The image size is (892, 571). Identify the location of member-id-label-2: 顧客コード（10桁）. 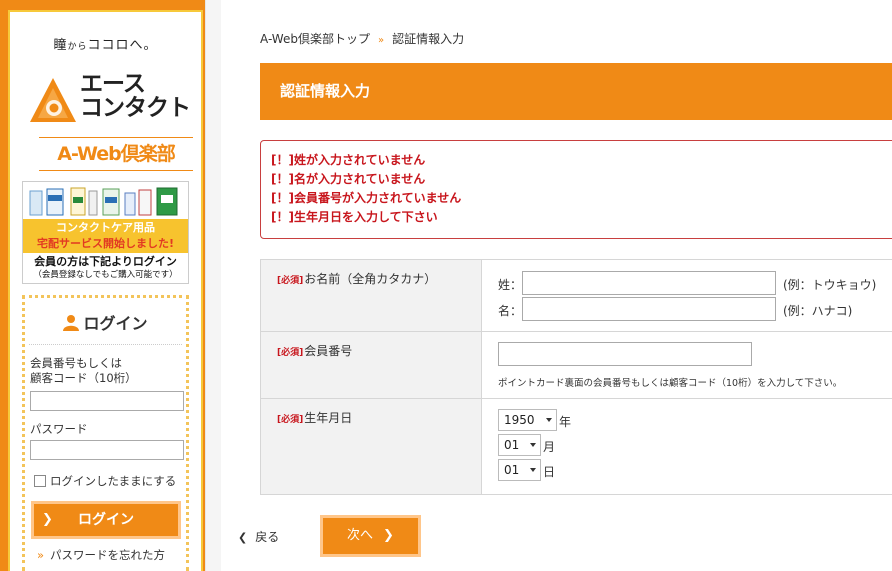
(83, 378).